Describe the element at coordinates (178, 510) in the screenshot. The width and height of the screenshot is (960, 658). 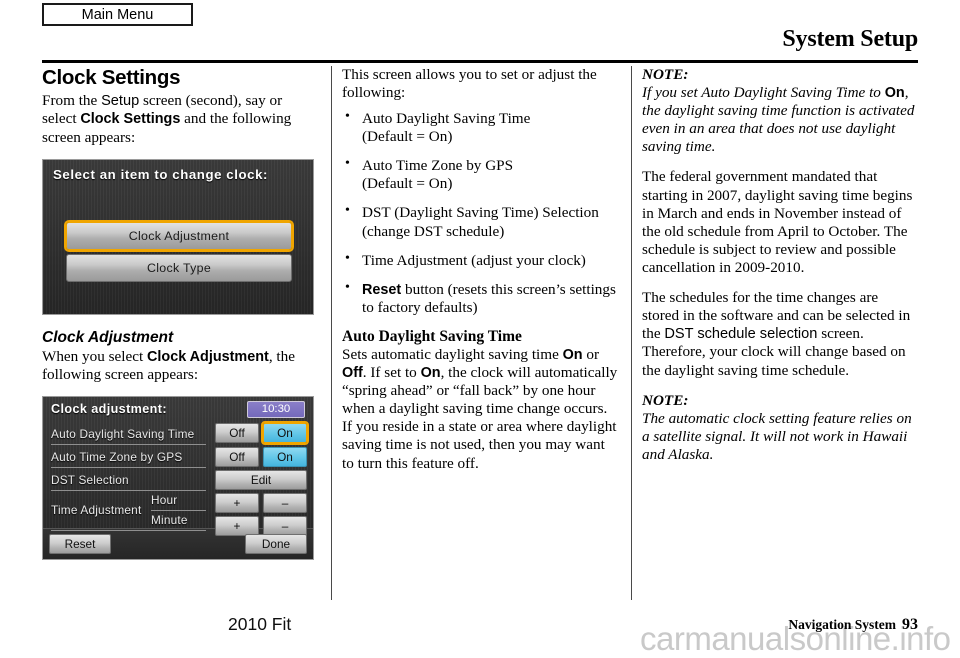
I see `hour-rule` at that location.